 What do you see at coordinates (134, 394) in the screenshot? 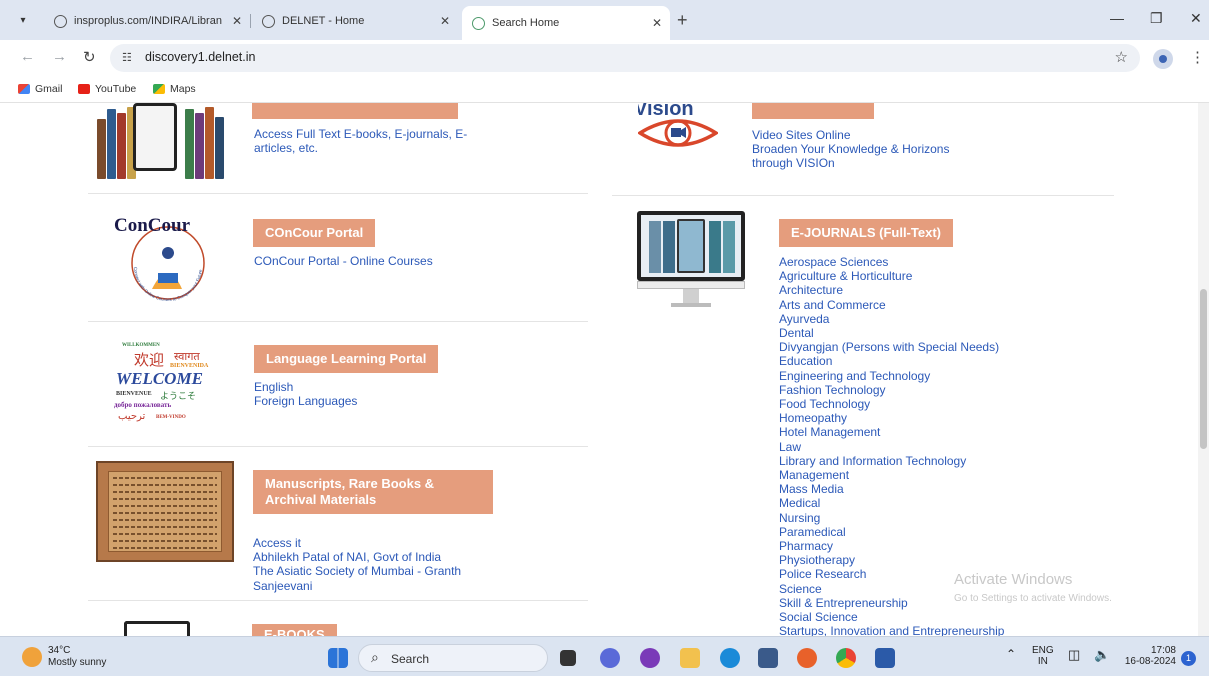
I see `logo-word: BIENVENUE` at bounding box center [134, 394].